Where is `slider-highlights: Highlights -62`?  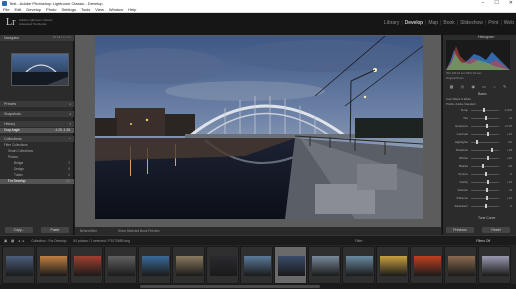 slider-highlights: Highlights -62 is located at coordinates (479, 142).